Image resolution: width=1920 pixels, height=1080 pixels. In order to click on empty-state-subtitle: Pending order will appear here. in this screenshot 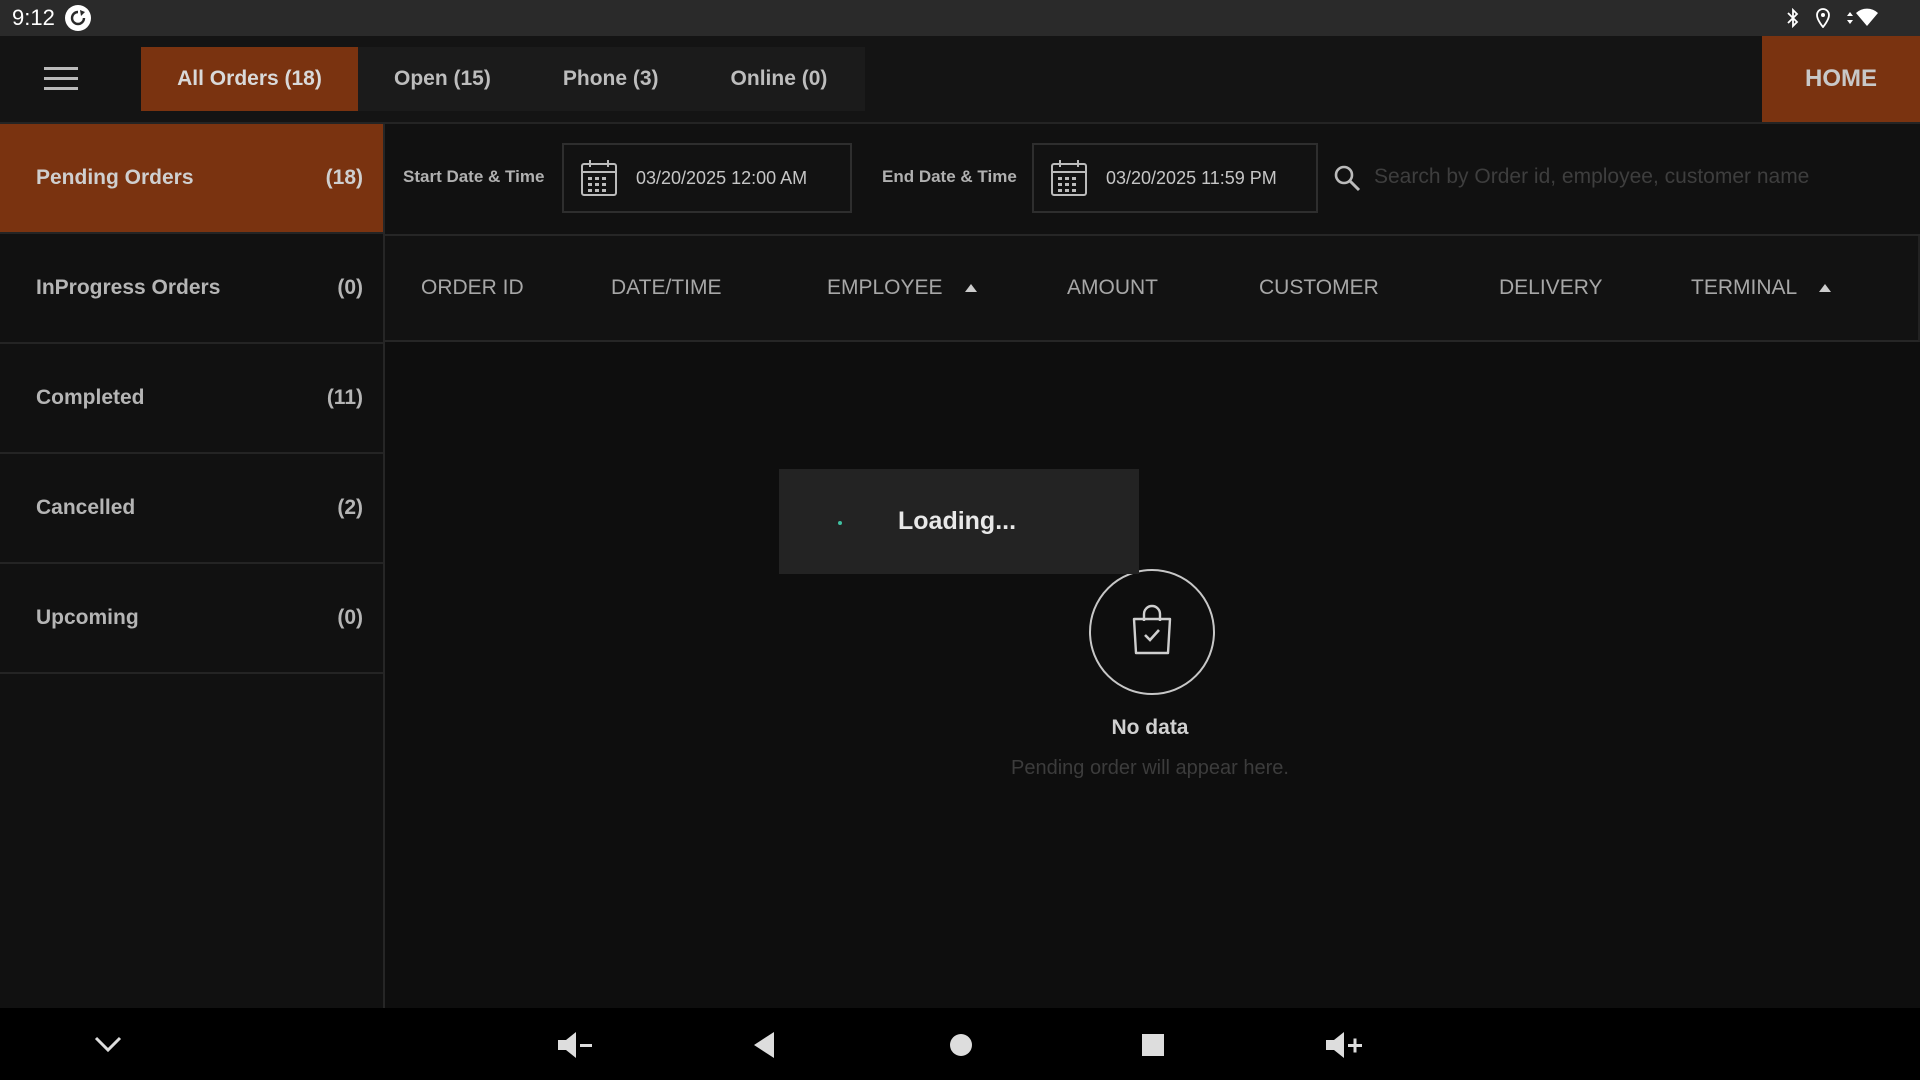, I will do `click(1150, 768)`.